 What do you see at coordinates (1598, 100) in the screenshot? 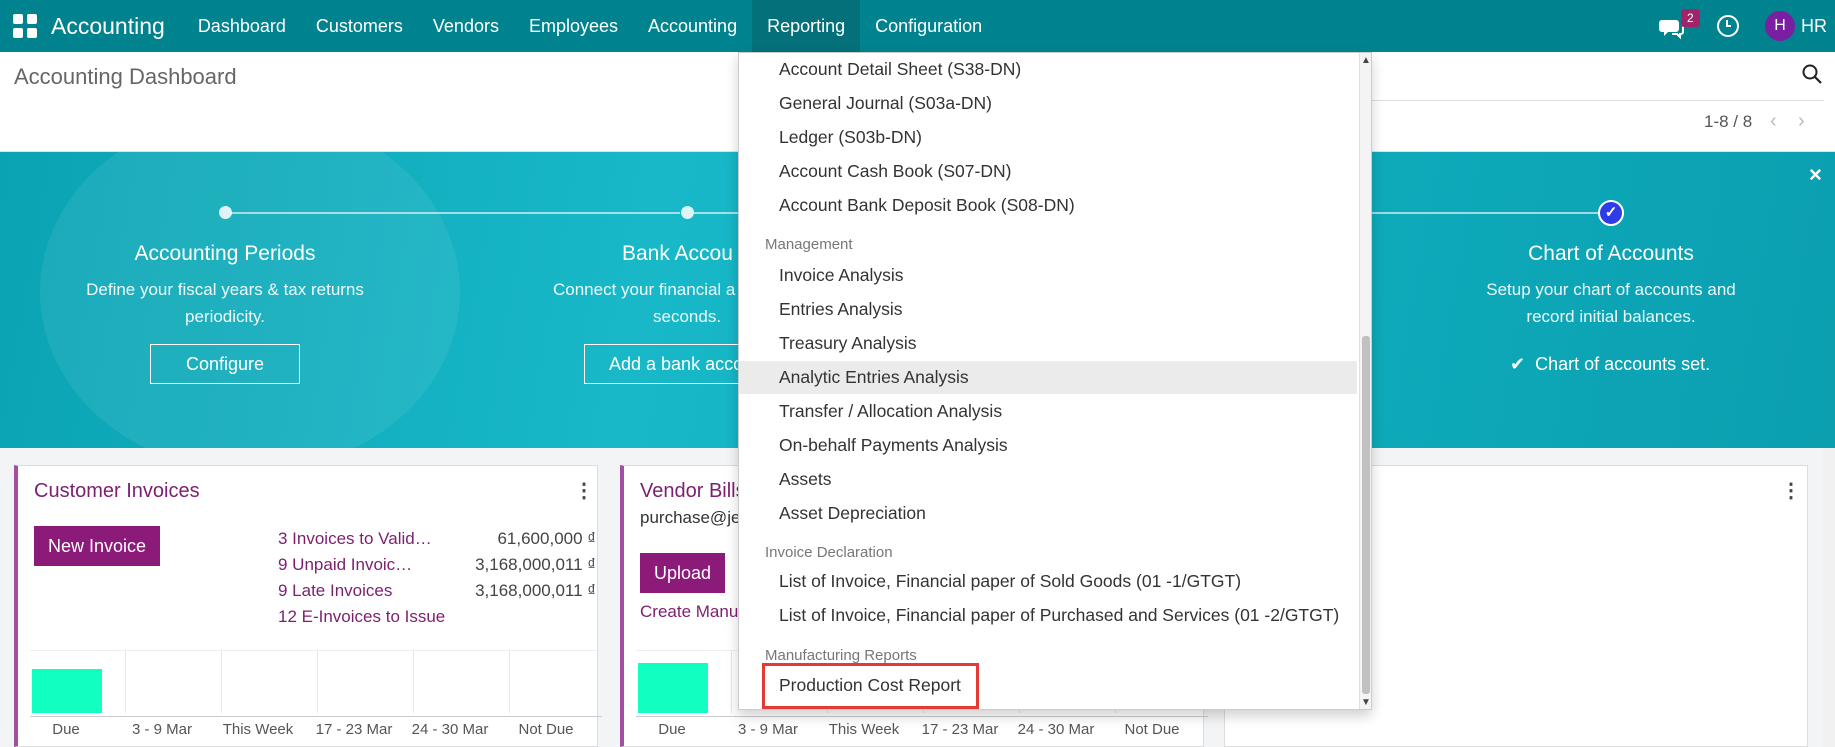
I see `search-input` at bounding box center [1598, 100].